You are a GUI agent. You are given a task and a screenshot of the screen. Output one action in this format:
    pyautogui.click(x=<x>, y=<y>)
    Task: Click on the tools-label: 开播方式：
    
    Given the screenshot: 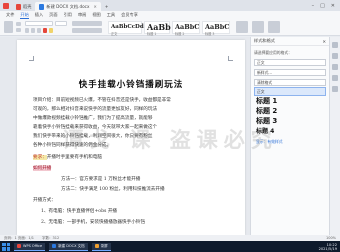 What is the action you would take?
    pyautogui.click(x=44, y=200)
    